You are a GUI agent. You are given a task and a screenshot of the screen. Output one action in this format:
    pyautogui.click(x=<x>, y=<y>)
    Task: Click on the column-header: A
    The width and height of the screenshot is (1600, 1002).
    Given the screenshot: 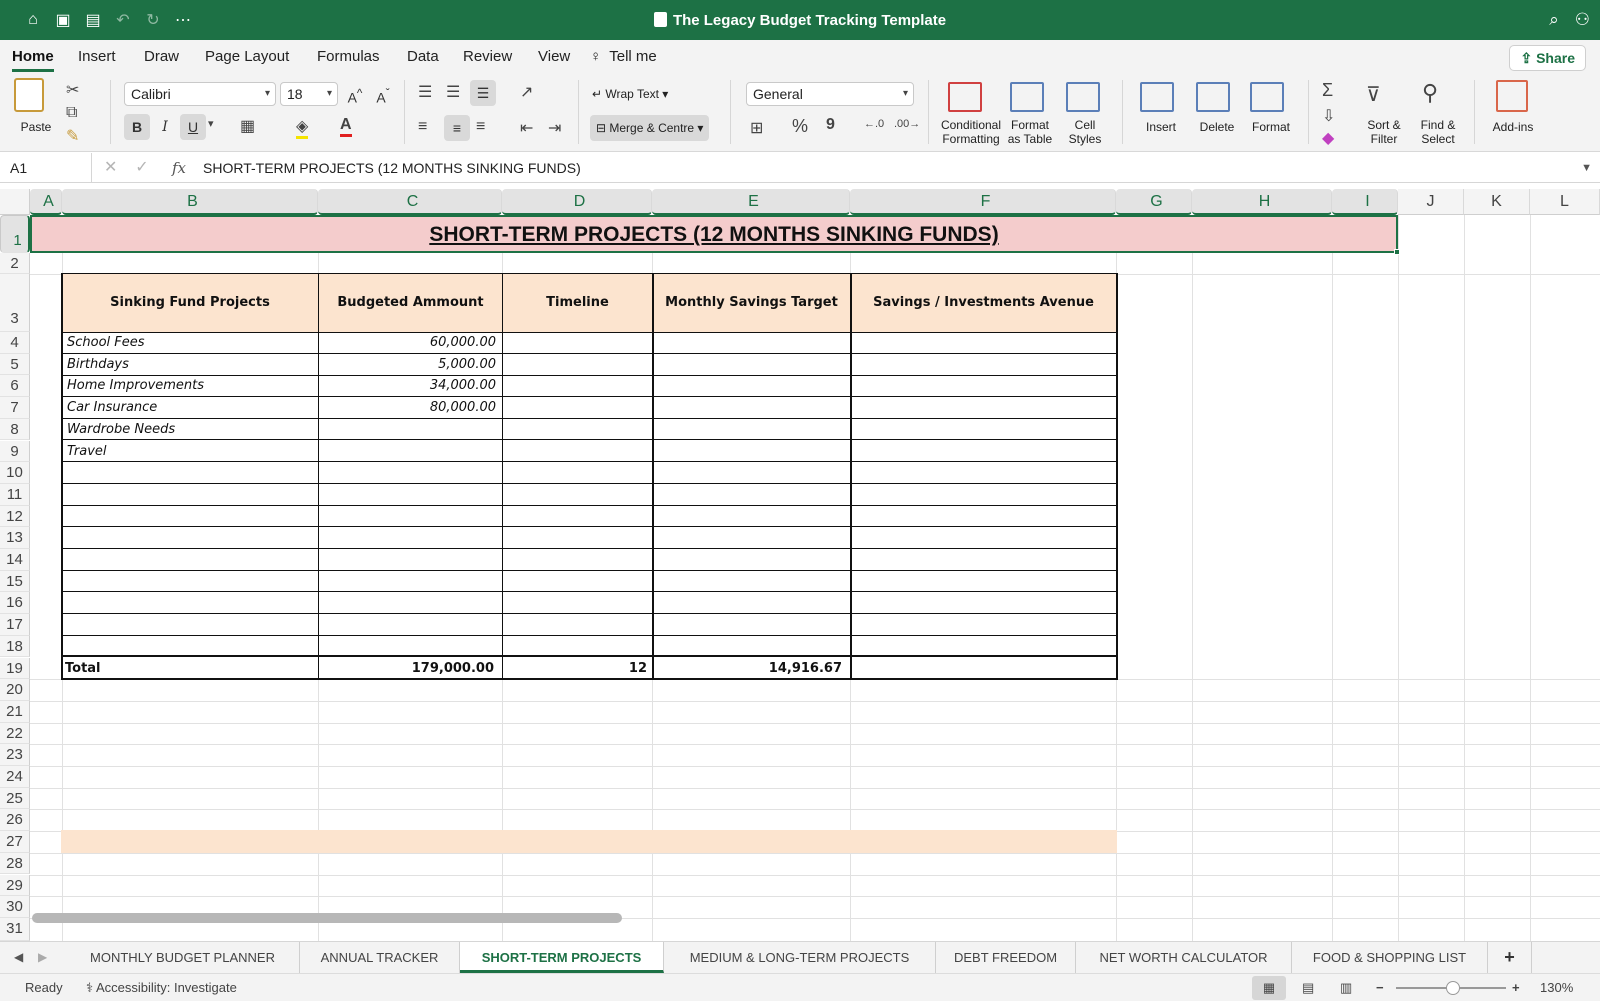 What is the action you would take?
    pyautogui.click(x=46, y=202)
    